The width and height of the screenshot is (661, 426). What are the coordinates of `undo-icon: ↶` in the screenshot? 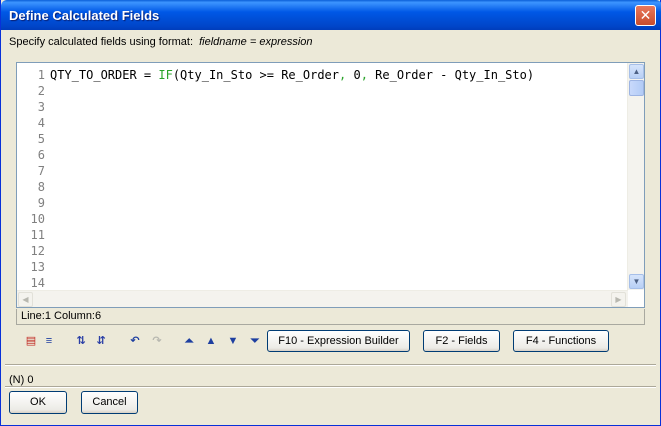 It's located at (135, 341).